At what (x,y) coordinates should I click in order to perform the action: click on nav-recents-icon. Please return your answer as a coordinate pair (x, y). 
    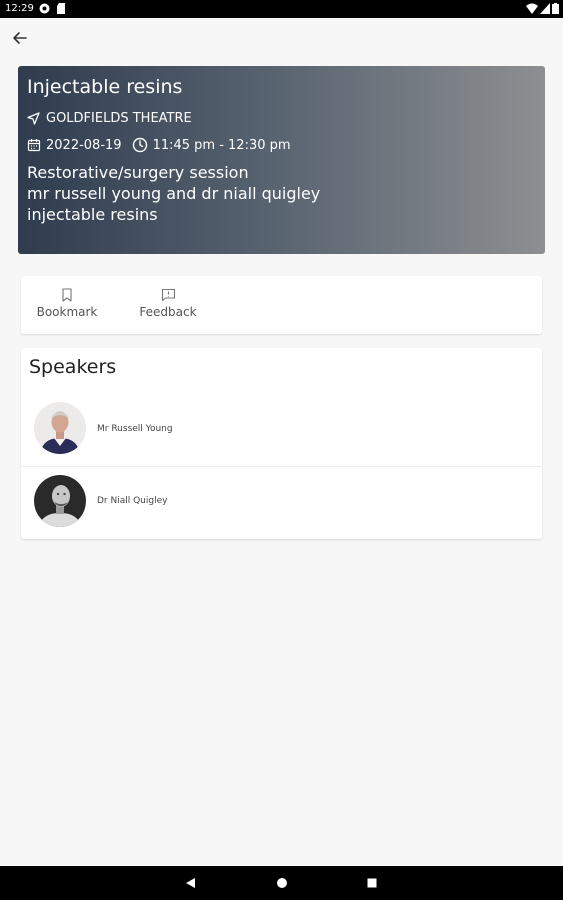
    Looking at the image, I should click on (372, 883).